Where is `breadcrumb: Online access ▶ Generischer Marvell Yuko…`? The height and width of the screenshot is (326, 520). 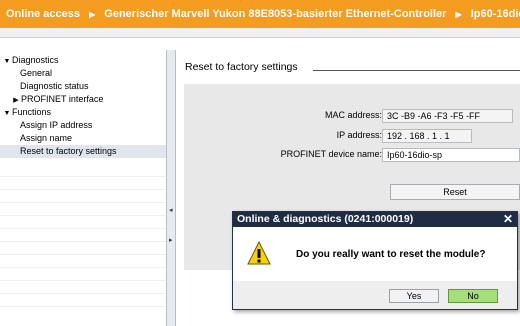 breadcrumb: Online access ▶ Generischer Marvell Yuko… is located at coordinates (260, 14).